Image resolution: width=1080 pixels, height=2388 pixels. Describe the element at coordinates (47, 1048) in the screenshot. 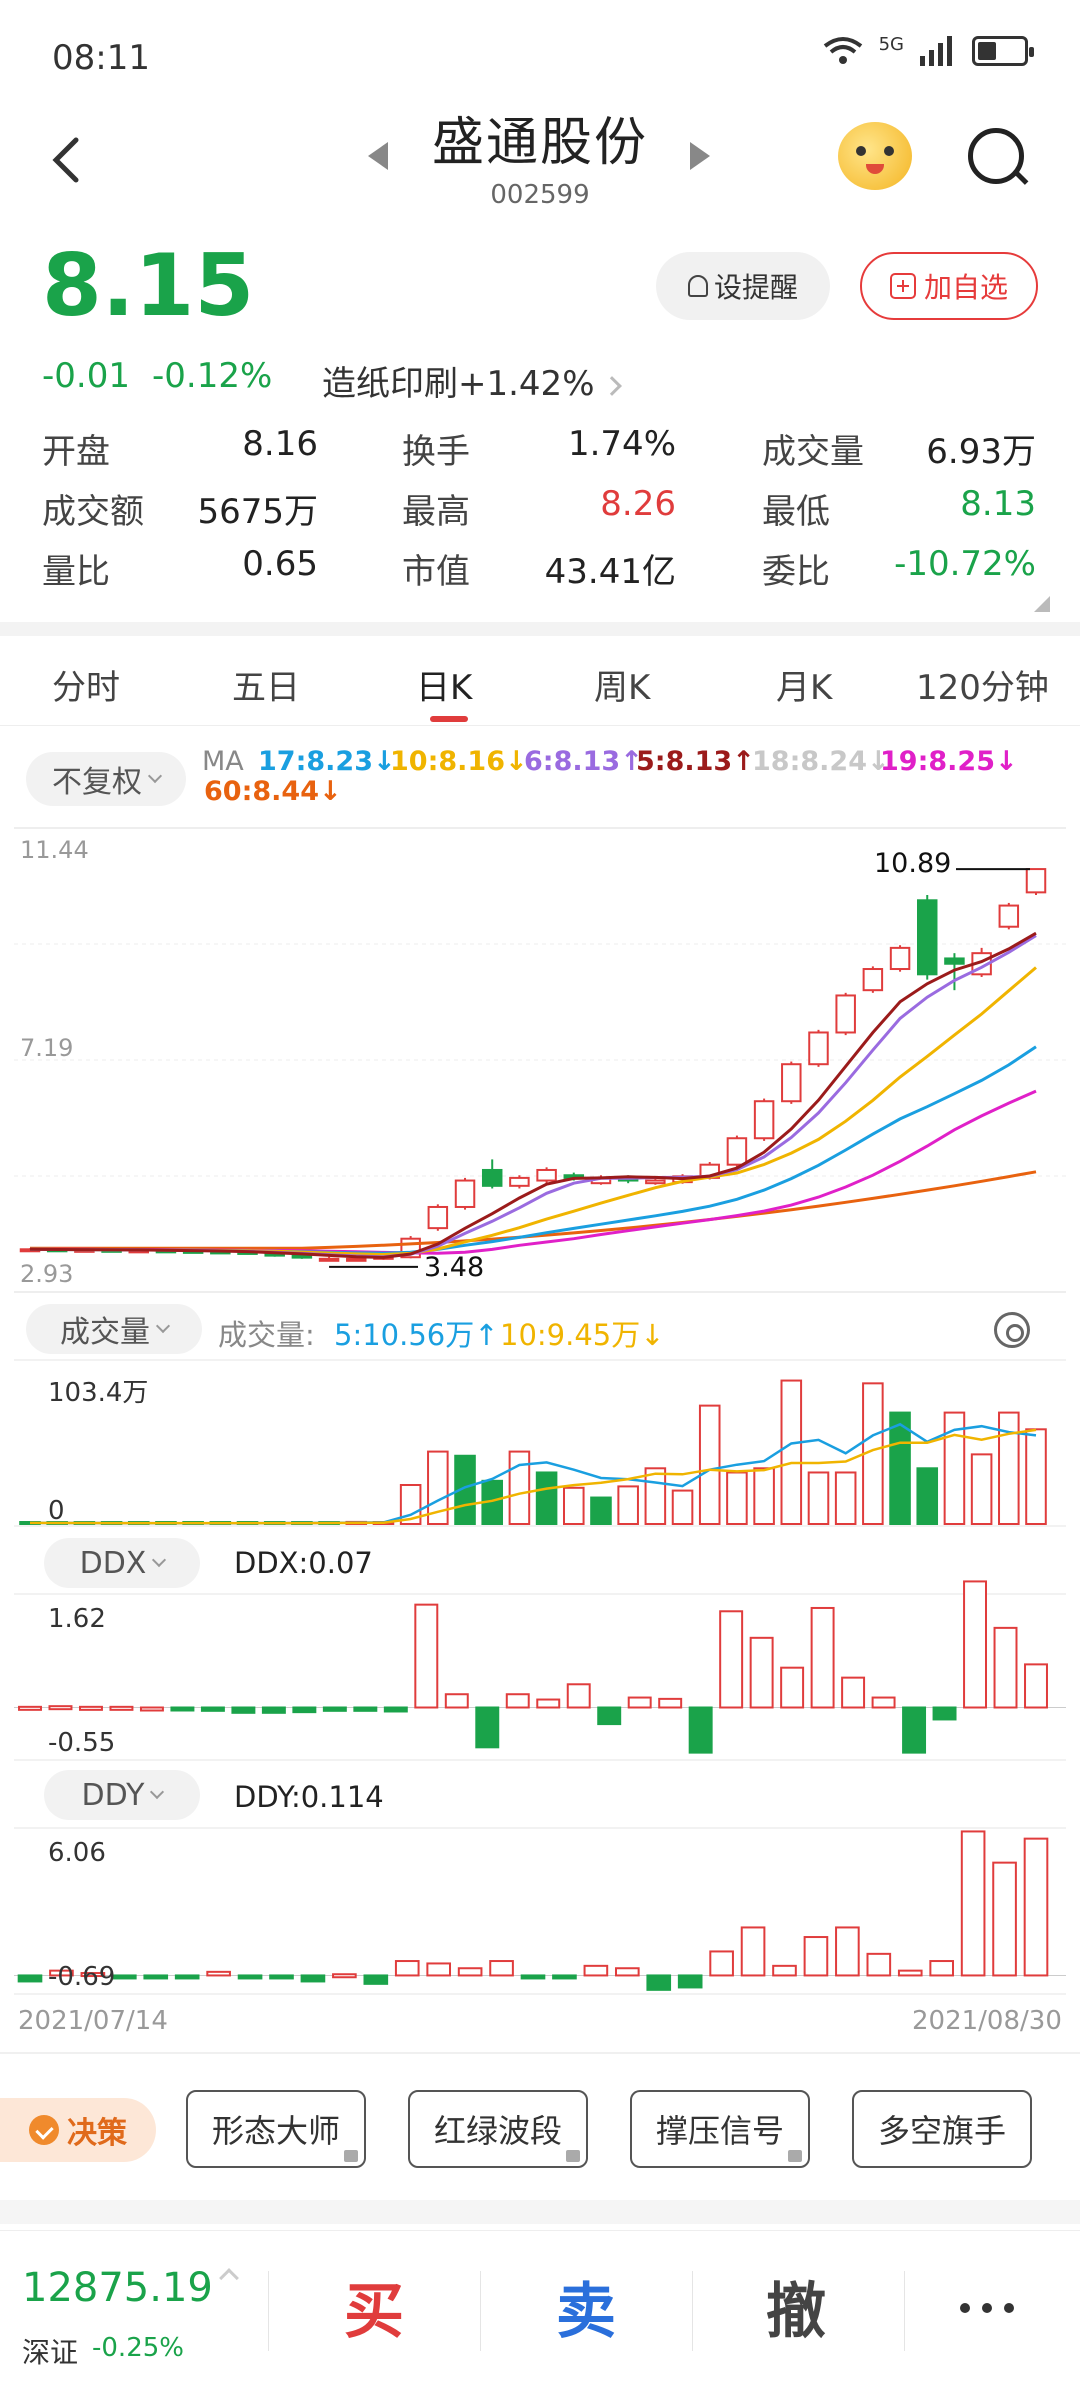

I see `kline-y-mid: 7.19` at that location.